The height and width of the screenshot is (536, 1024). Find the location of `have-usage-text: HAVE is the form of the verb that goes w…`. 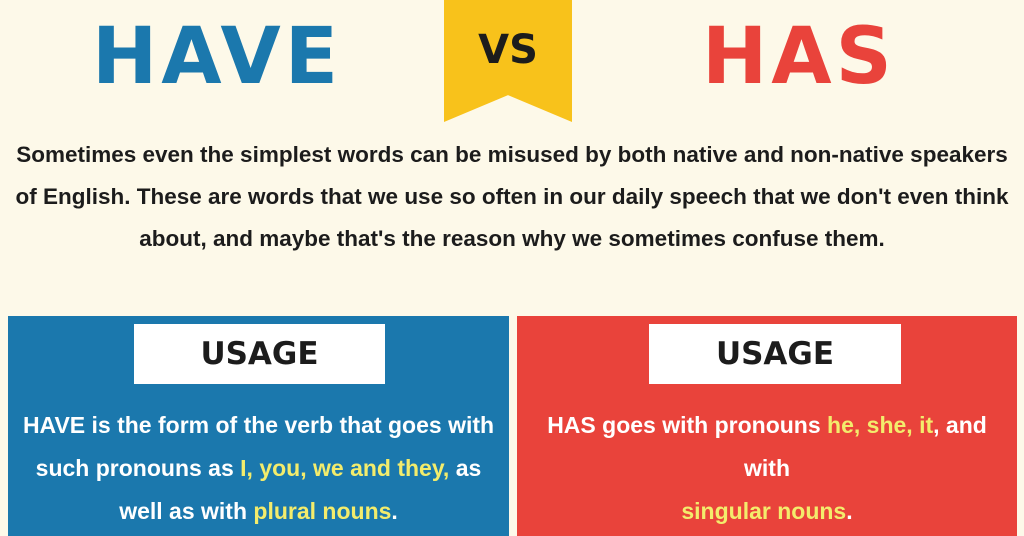

have-usage-text: HAVE is the form of the verb that goes w… is located at coordinates (258, 468).